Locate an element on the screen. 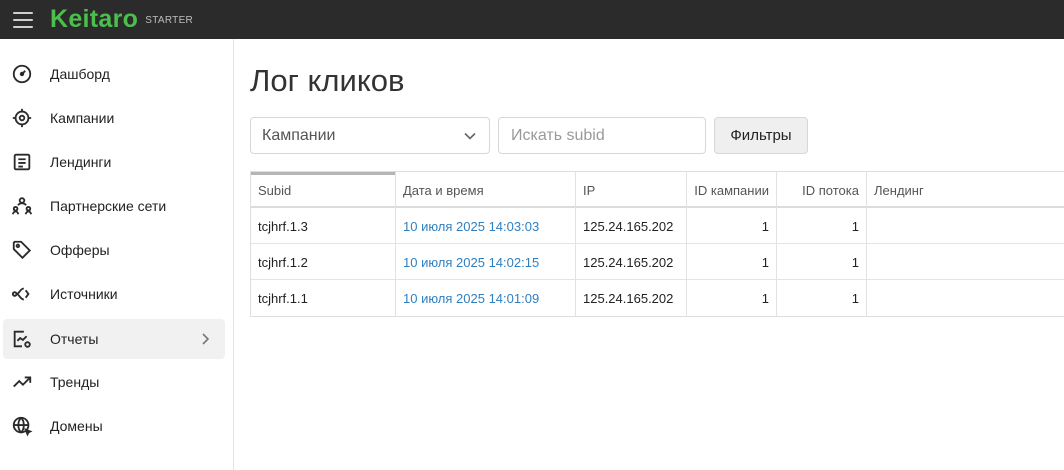  column-header-stream-id: ID потока is located at coordinates (822, 190).